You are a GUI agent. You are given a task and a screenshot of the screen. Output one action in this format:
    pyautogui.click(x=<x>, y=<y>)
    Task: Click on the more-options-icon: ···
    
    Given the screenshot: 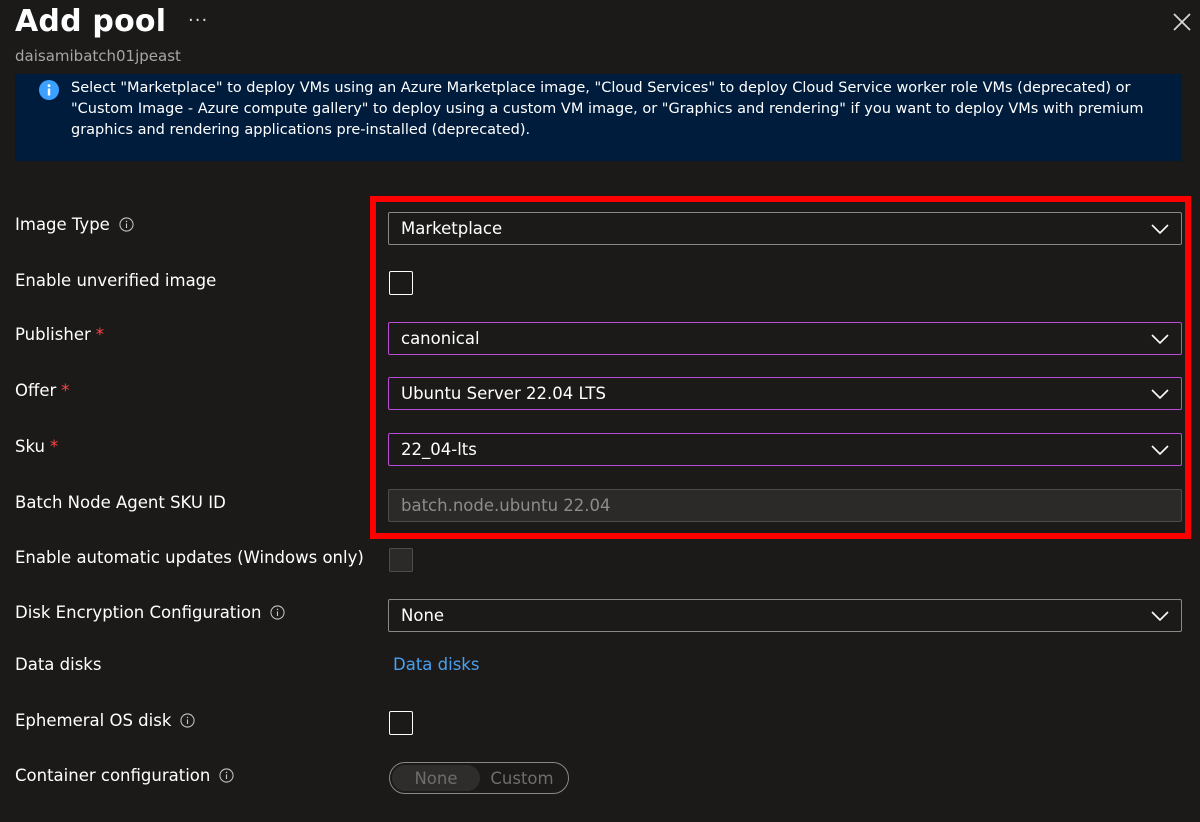 What is the action you would take?
    pyautogui.click(x=198, y=20)
    